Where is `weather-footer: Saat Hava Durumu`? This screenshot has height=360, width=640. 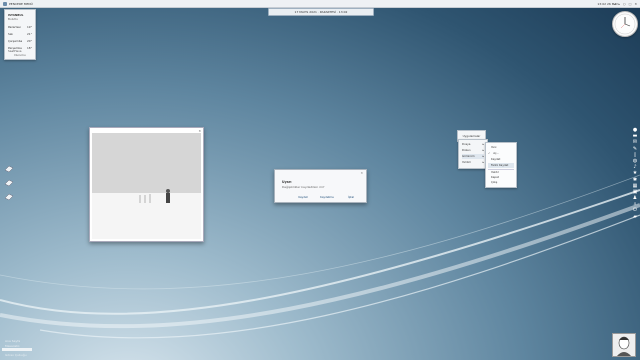 weather-footer: Saat Hava Durumu is located at coordinates (17, 53).